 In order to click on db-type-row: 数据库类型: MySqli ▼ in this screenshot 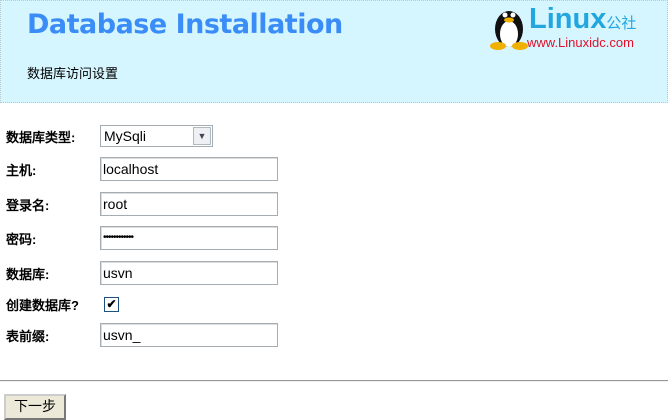, I will do `click(109, 136)`.